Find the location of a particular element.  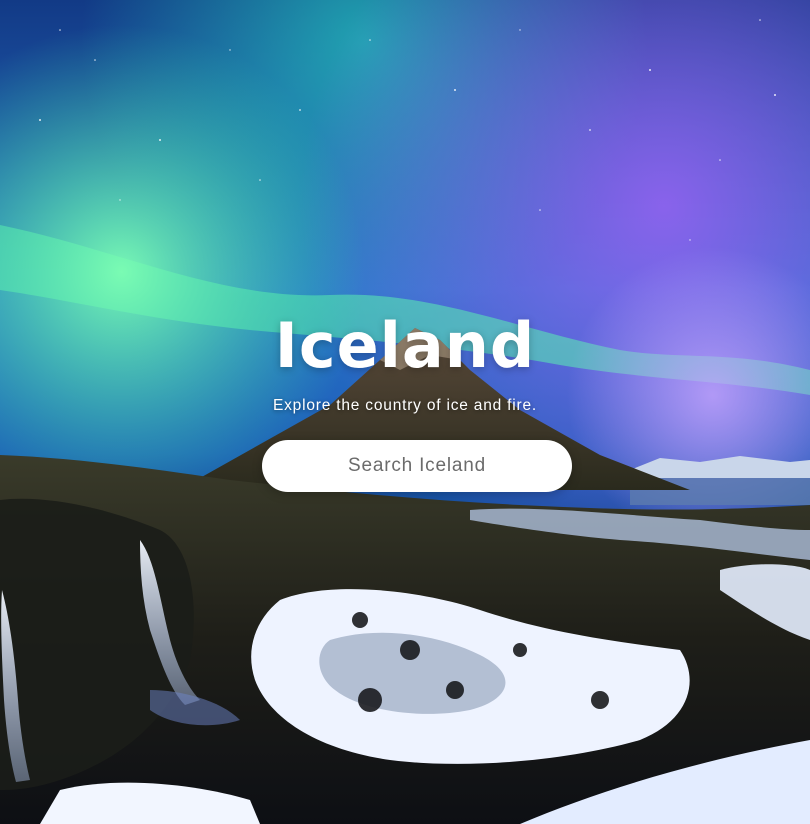

page-title: Iceland is located at coordinates (405, 345).